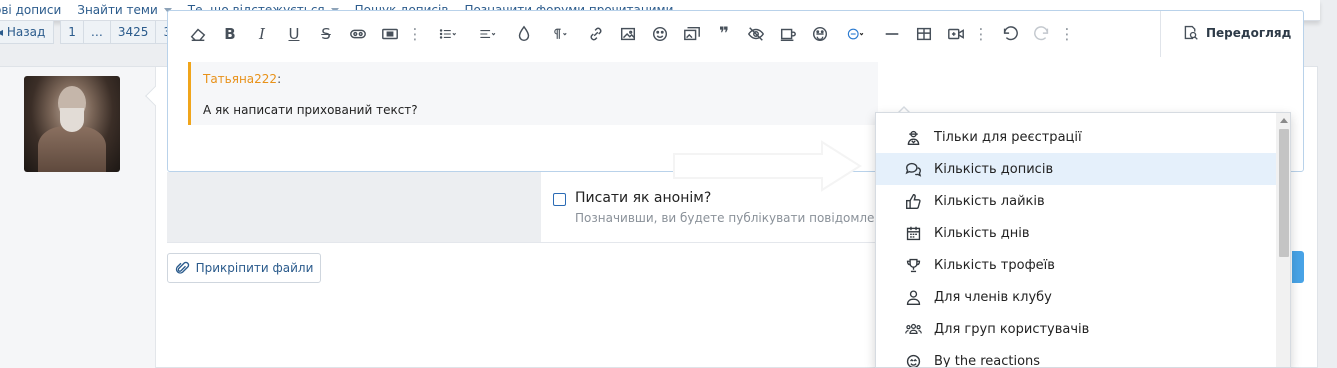 This screenshot has width=1337, height=368. What do you see at coordinates (643, 198) in the screenshot?
I see `anonymous-label: Писати як анонім?` at bounding box center [643, 198].